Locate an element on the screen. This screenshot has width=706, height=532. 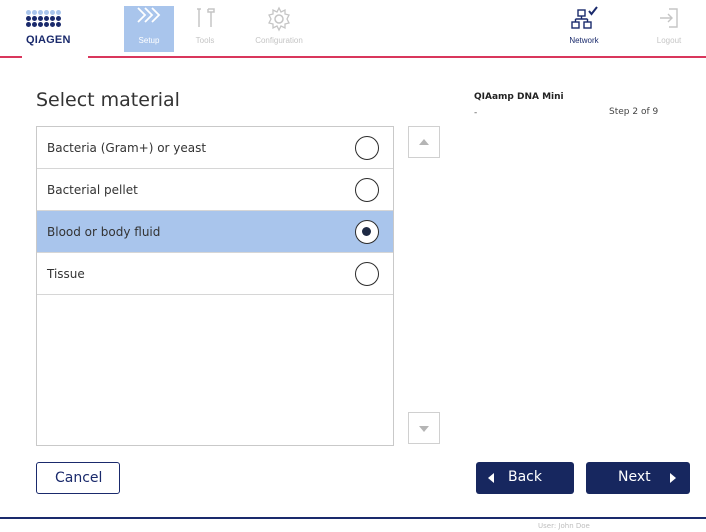
tab-tools-label: Tools is located at coordinates (205, 40).